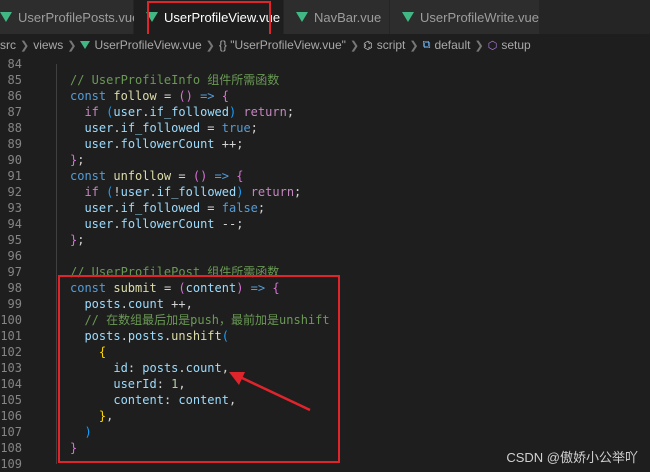 This screenshot has width=650, height=472. I want to click on annotation-arrow, so click(270, 392).